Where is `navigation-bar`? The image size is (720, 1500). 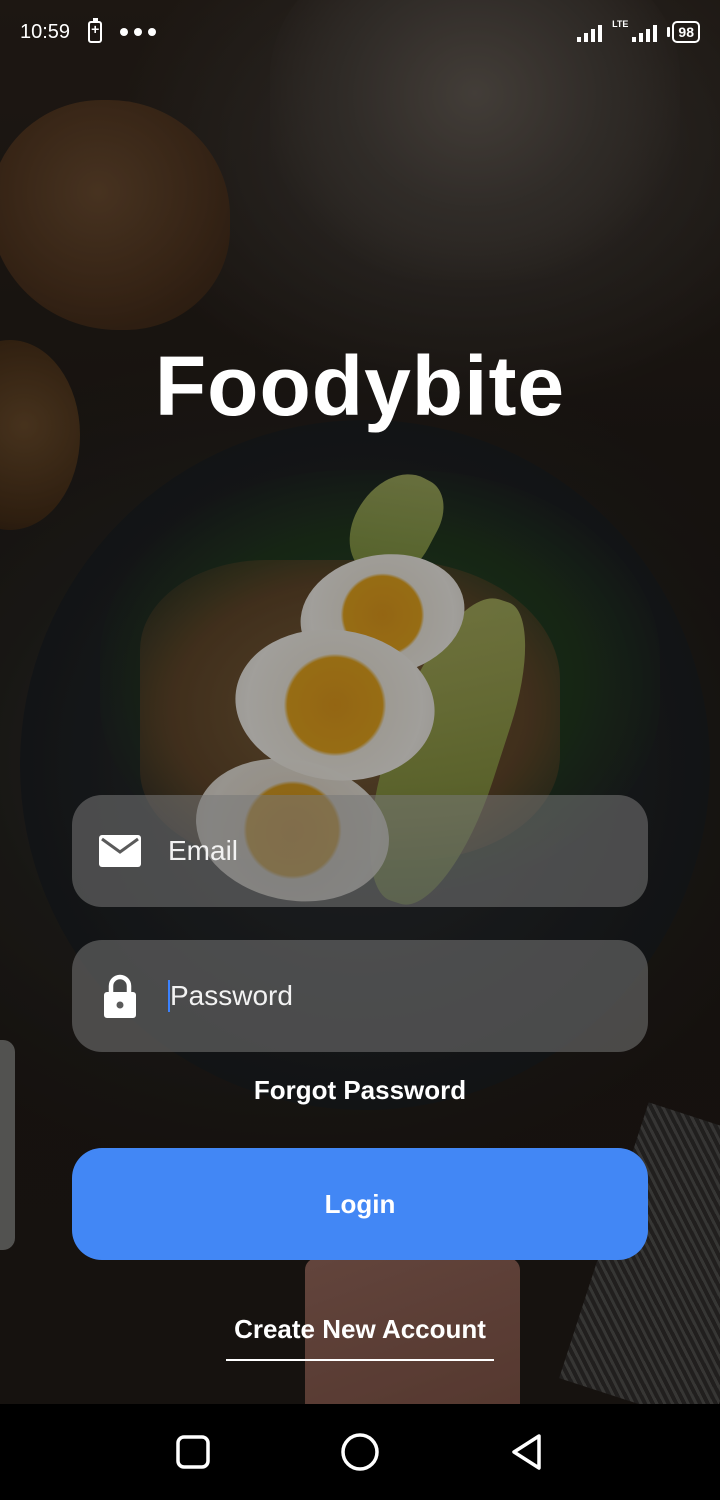
navigation-bar is located at coordinates (360, 1452).